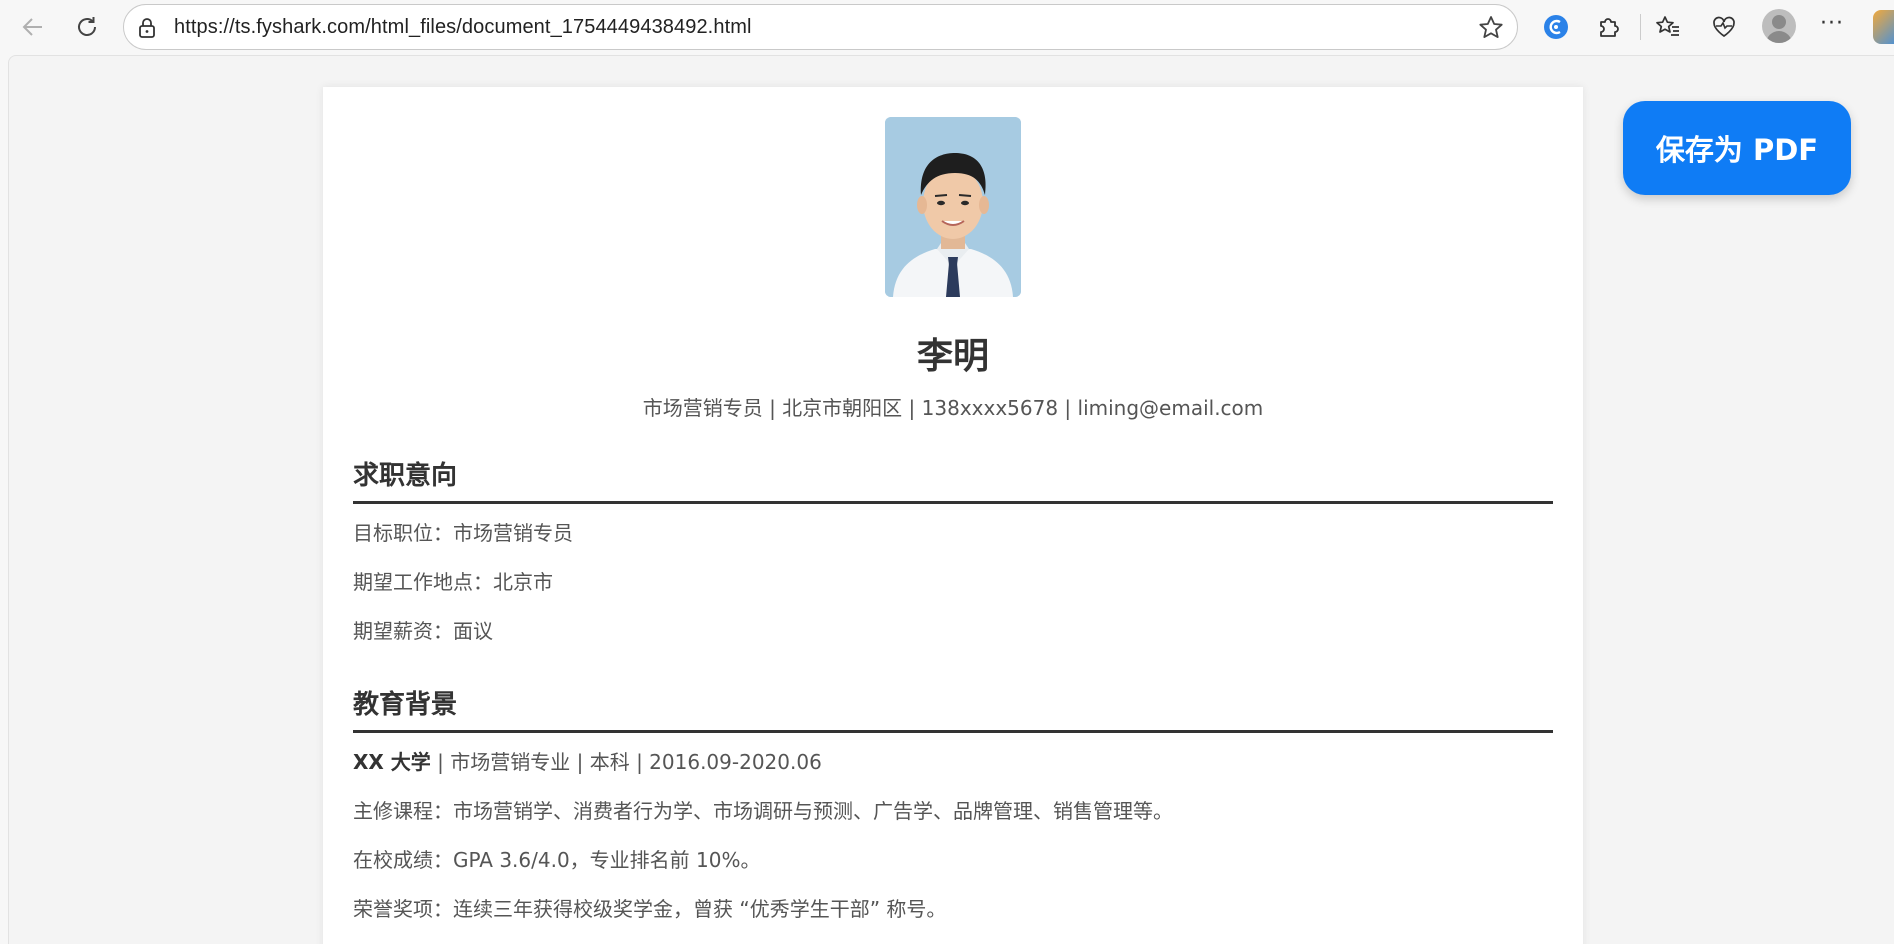 The width and height of the screenshot is (1894, 944). I want to click on school-name: XX 大学, so click(392, 762).